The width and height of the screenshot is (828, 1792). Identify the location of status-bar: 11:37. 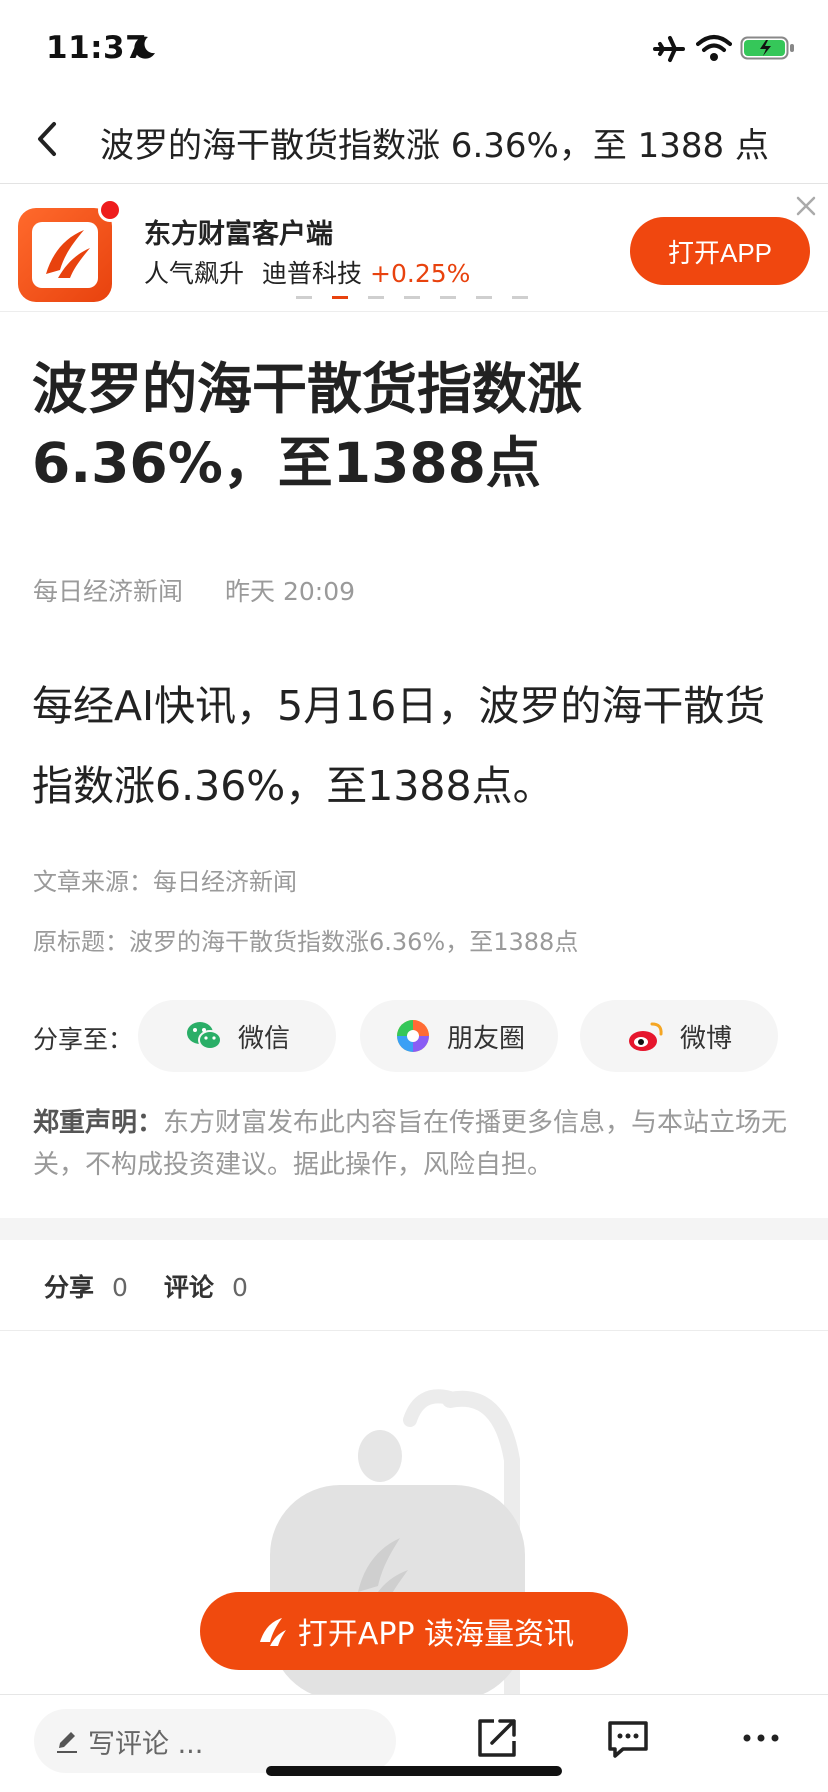
(414, 48).